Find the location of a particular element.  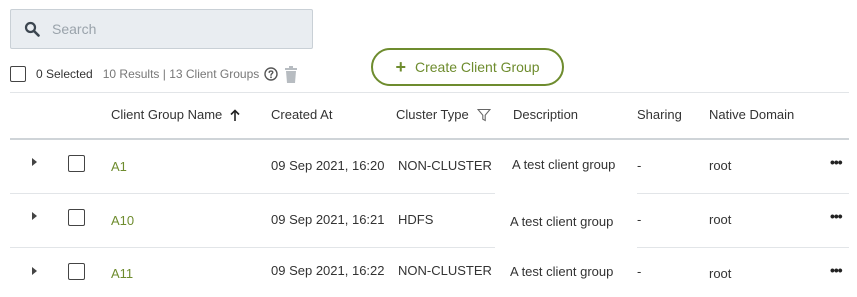

column-header-name: Client Group Name is located at coordinates (175, 114).